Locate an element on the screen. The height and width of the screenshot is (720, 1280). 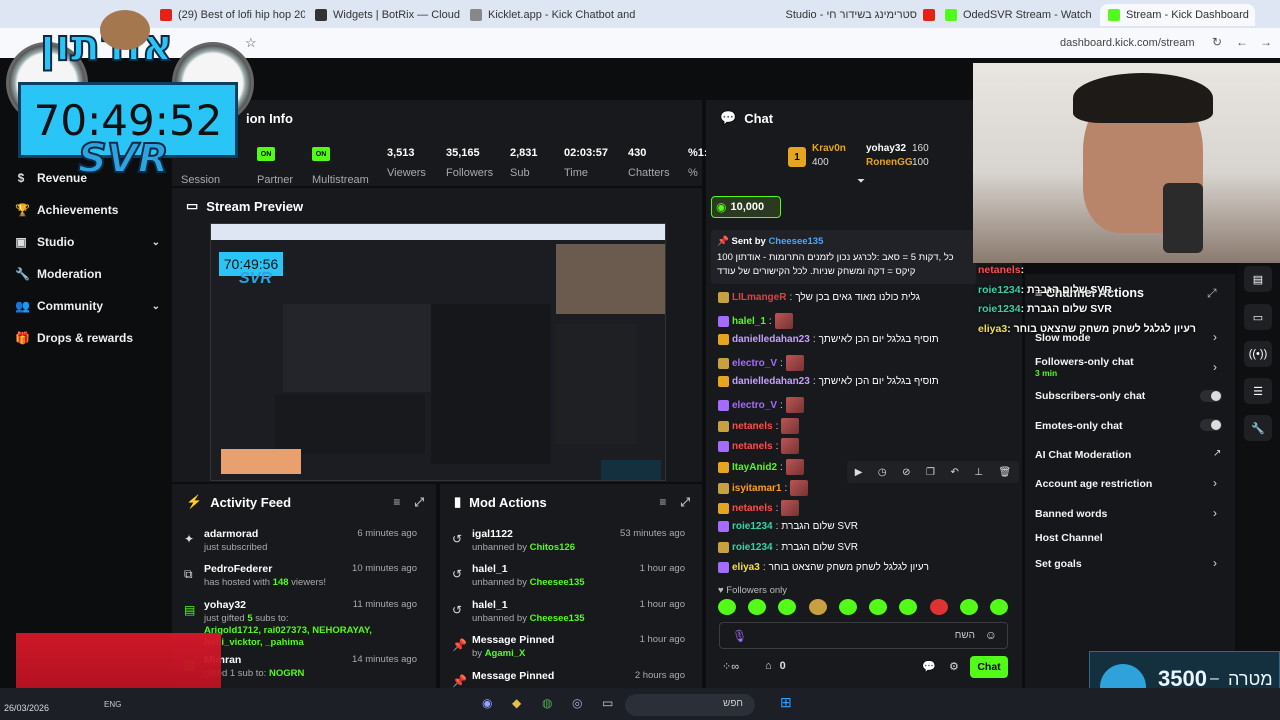
browser-tab: Kicklet.app - Kick Chatbot and✕ is located at coordinates (555, 15).